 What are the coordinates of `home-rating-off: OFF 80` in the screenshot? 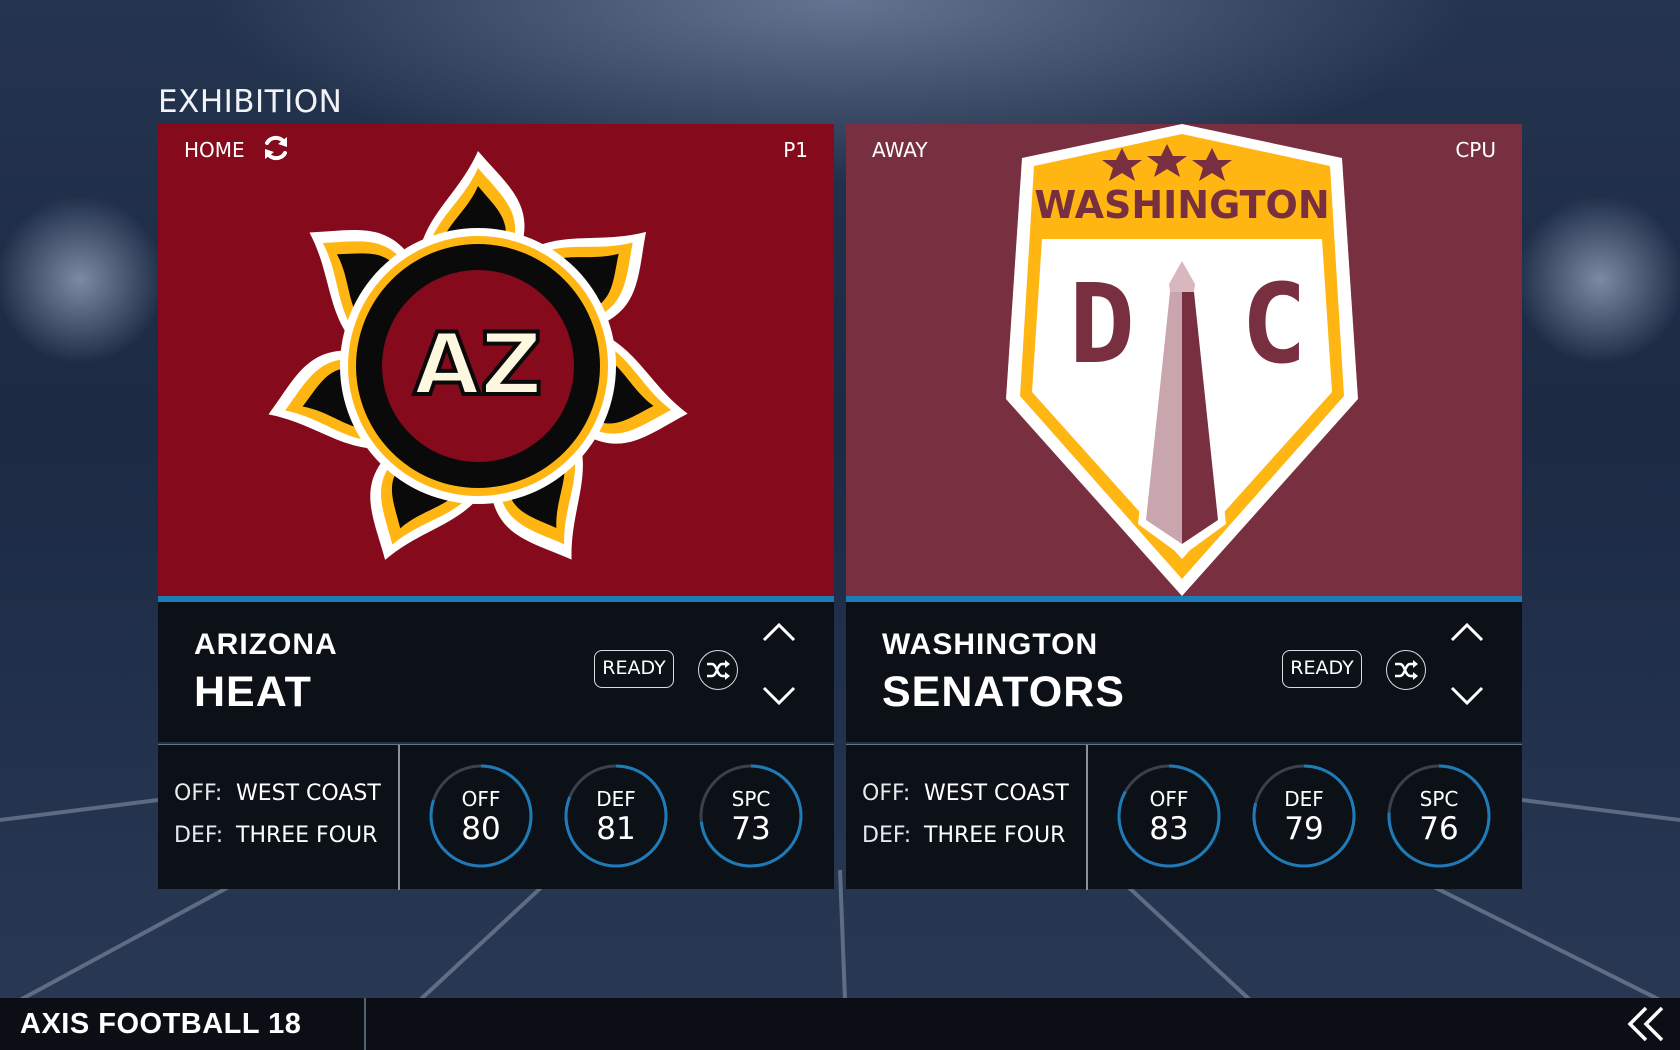 It's located at (481, 816).